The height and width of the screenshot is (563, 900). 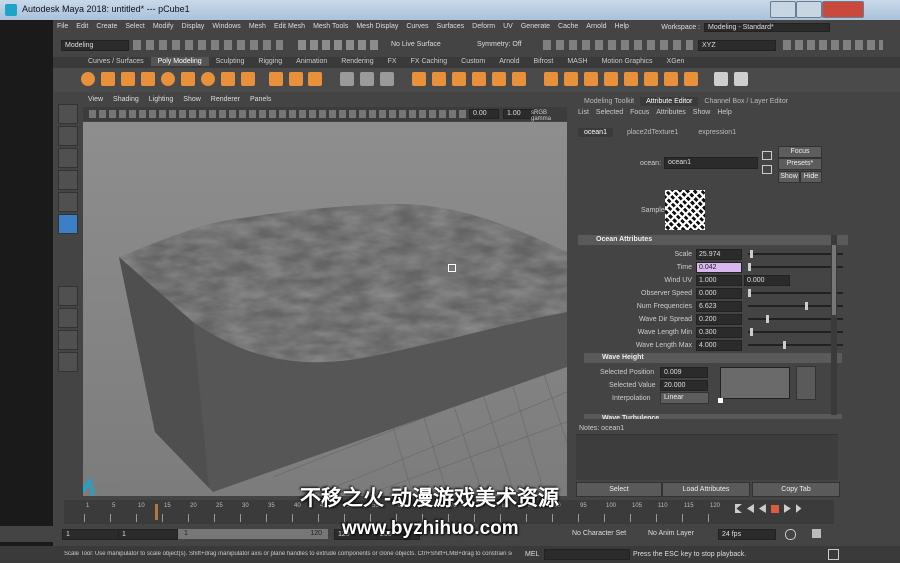 What do you see at coordinates (570, 79) in the screenshot?
I see `uv-editor-icon` at bounding box center [570, 79].